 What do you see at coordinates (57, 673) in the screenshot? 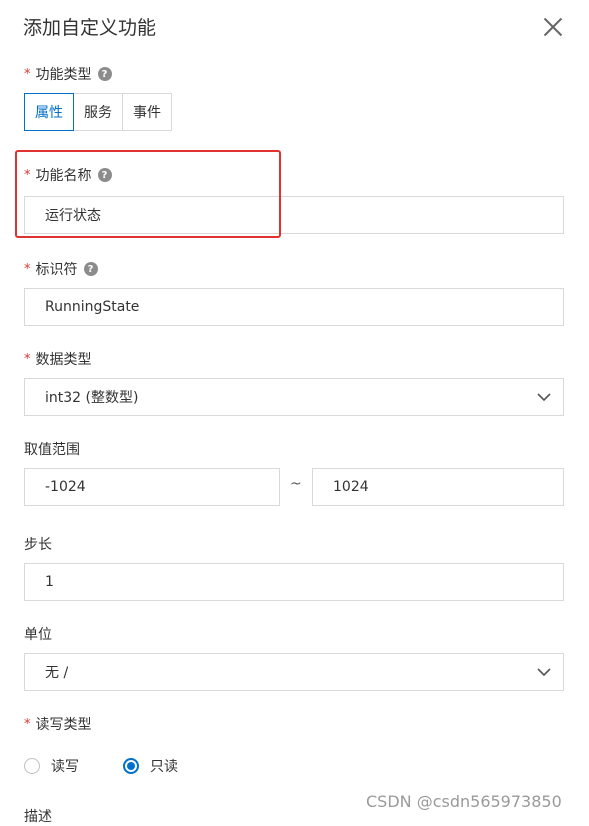
I see `unit-value: 无 /` at bounding box center [57, 673].